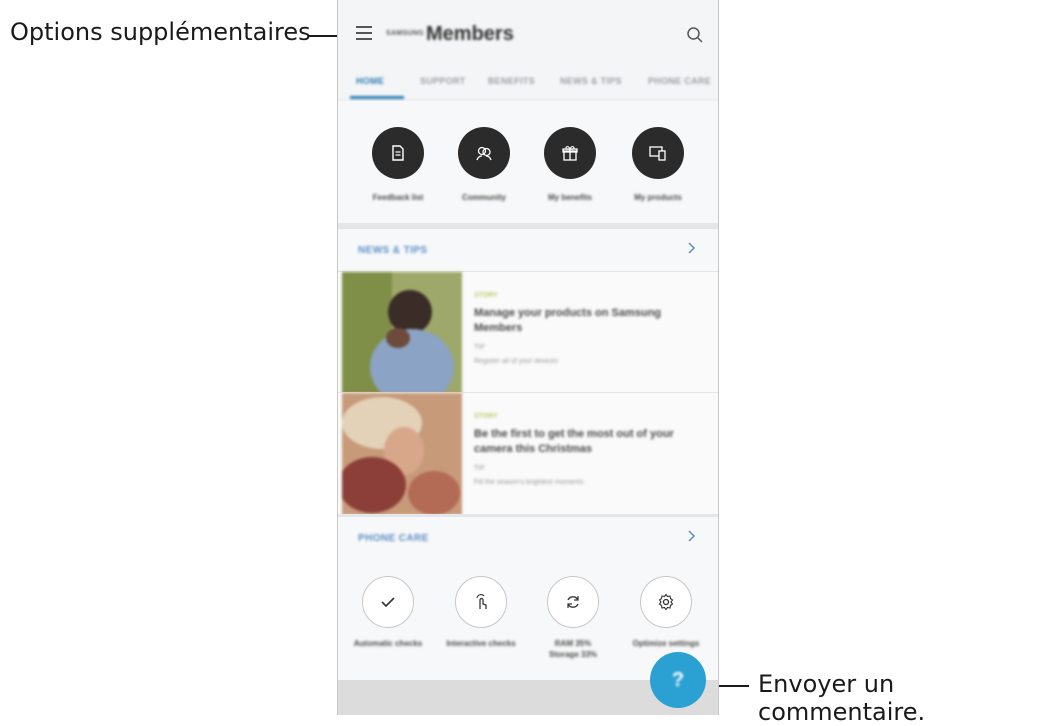 The image size is (1051, 726). Describe the element at coordinates (405, 33) in the screenshot. I see `brand-prefix: SAMSUNG` at that location.